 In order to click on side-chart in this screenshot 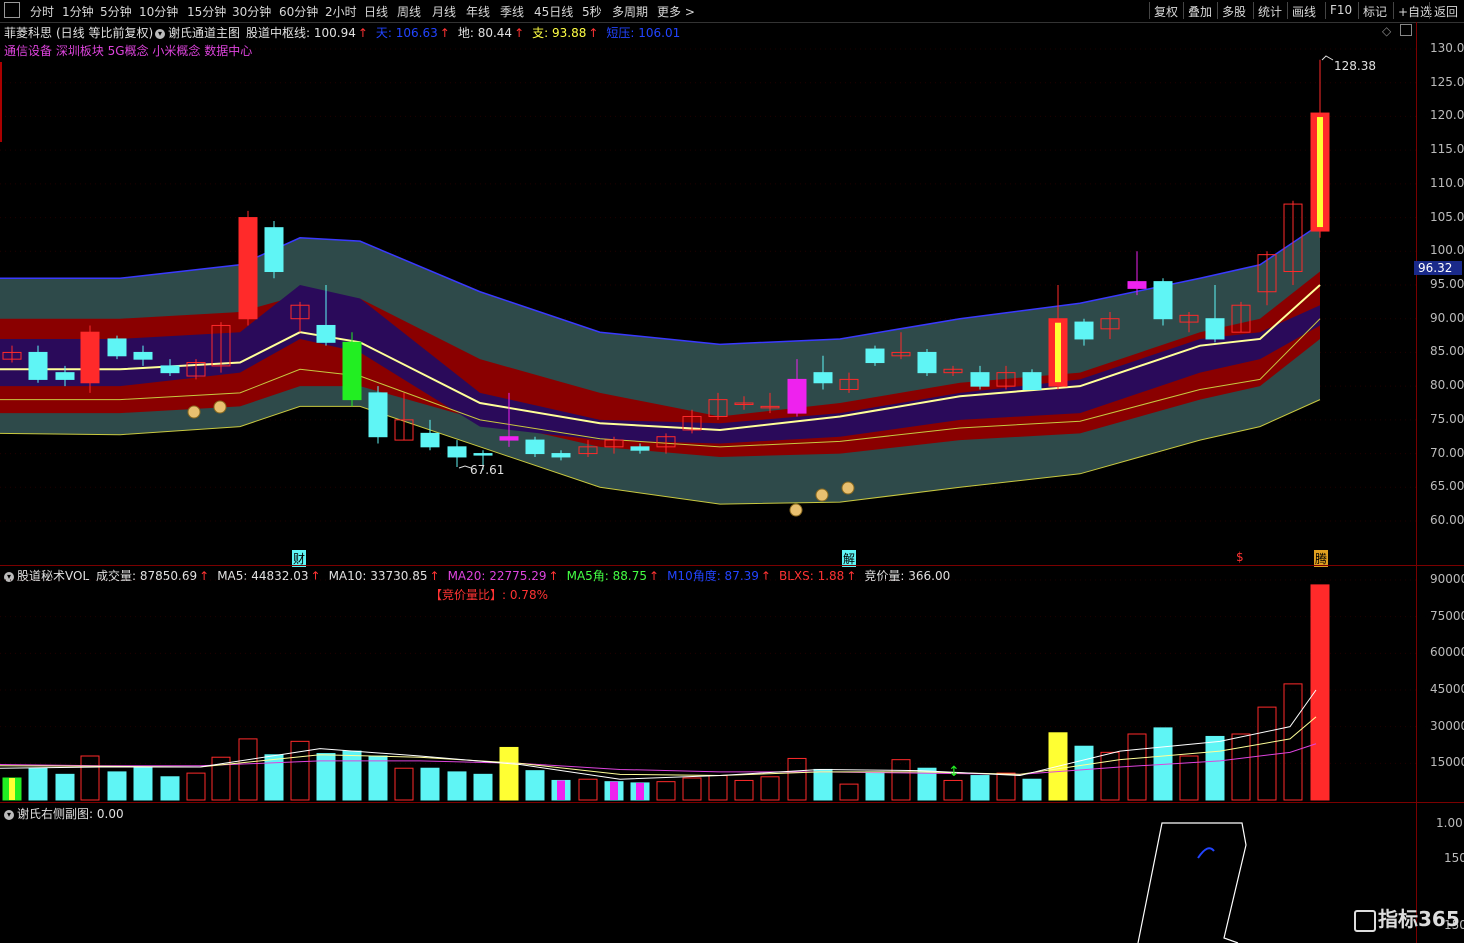, I will do `click(708, 873)`.